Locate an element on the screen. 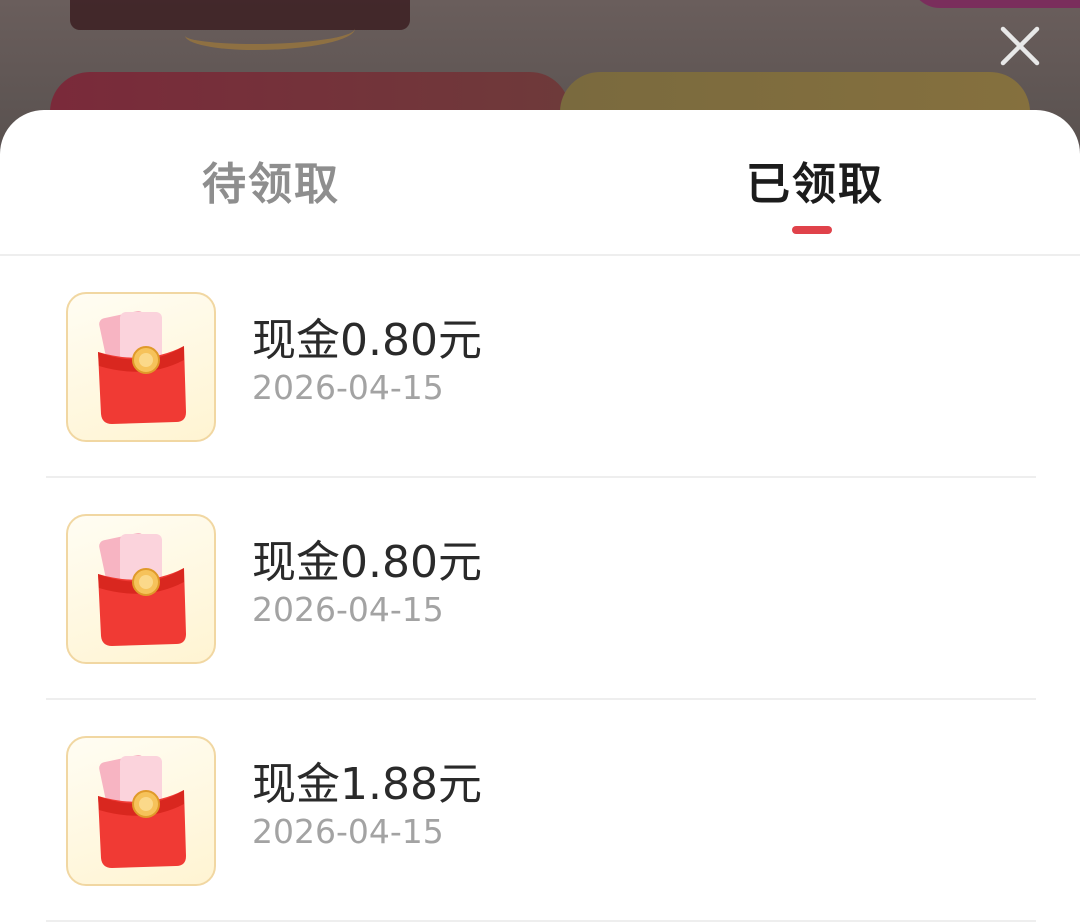 This screenshot has height=924, width=1080. tab-pending: 待领取 is located at coordinates (271, 180).